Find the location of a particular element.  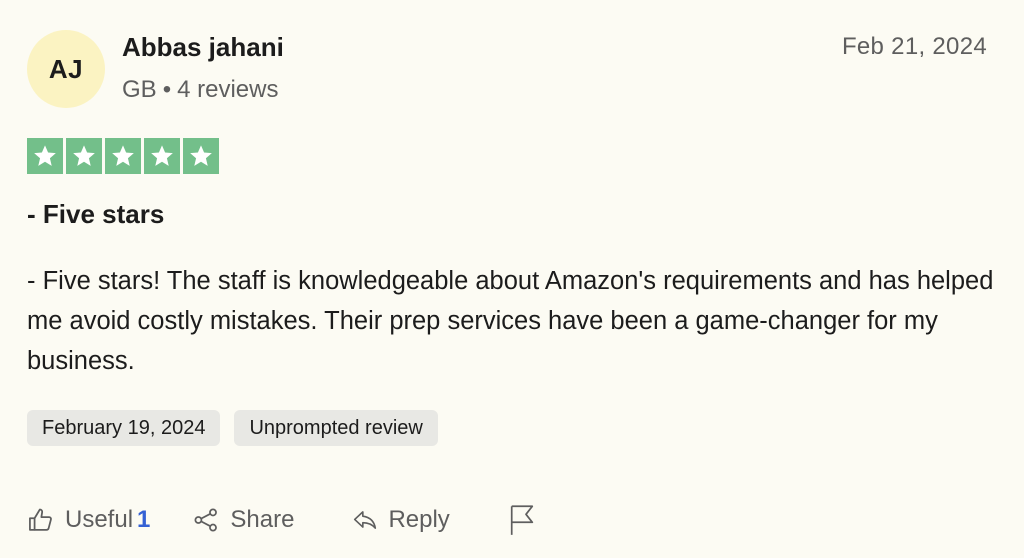

reply-button: Reply is located at coordinates (401, 520).